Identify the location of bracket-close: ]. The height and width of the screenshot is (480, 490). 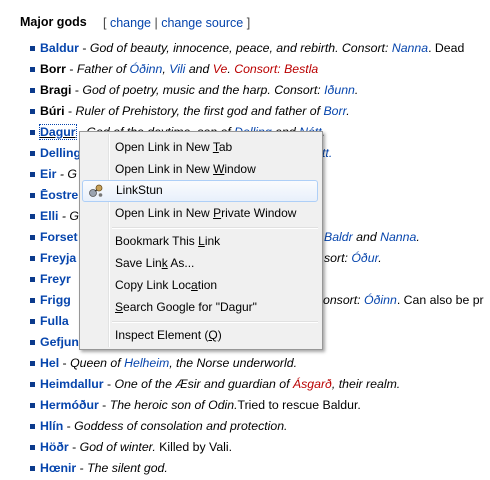
(248, 23).